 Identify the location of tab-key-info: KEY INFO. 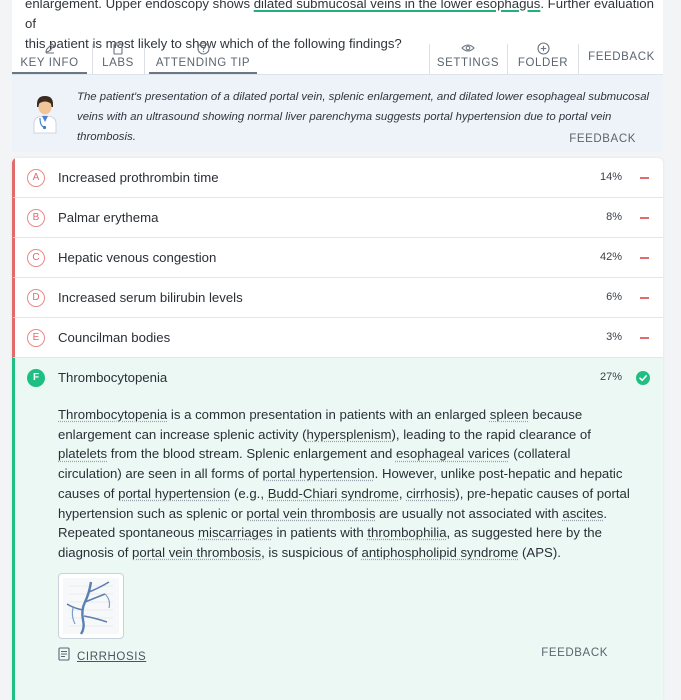
(49, 57).